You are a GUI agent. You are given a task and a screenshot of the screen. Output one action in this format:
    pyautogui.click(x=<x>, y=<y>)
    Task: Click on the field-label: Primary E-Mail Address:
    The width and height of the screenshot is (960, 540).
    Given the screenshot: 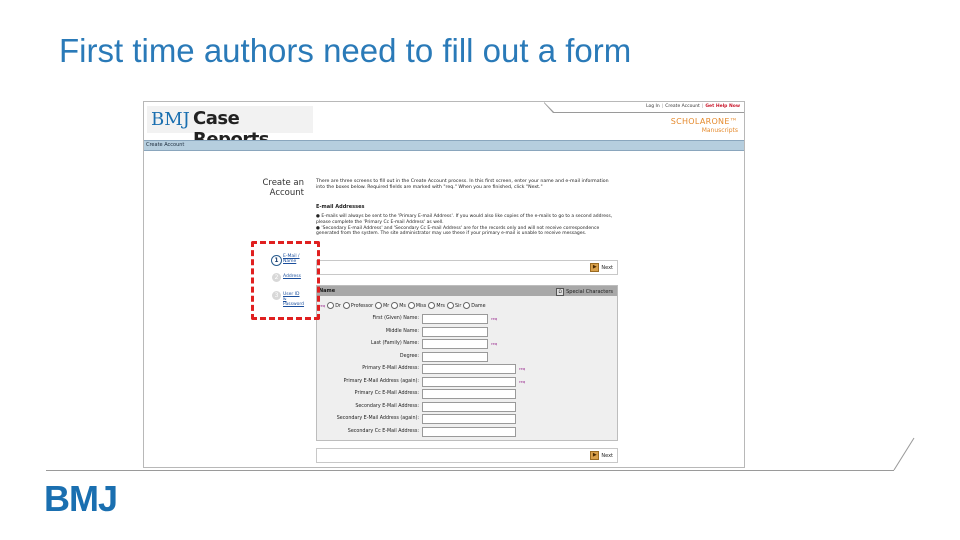 What is the action you would take?
    pyautogui.click(x=390, y=368)
    